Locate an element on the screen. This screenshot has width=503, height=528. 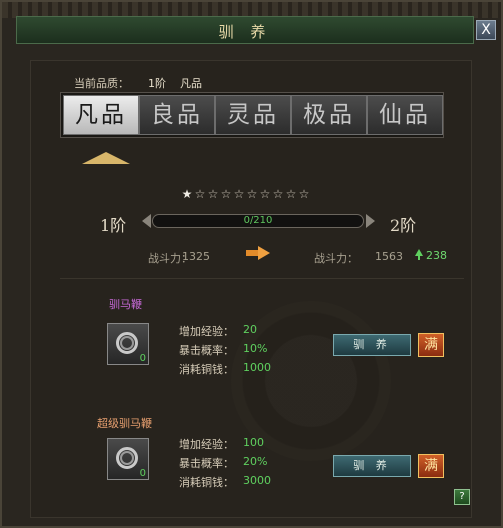
power-current: 1325 is located at coordinates (196, 256).